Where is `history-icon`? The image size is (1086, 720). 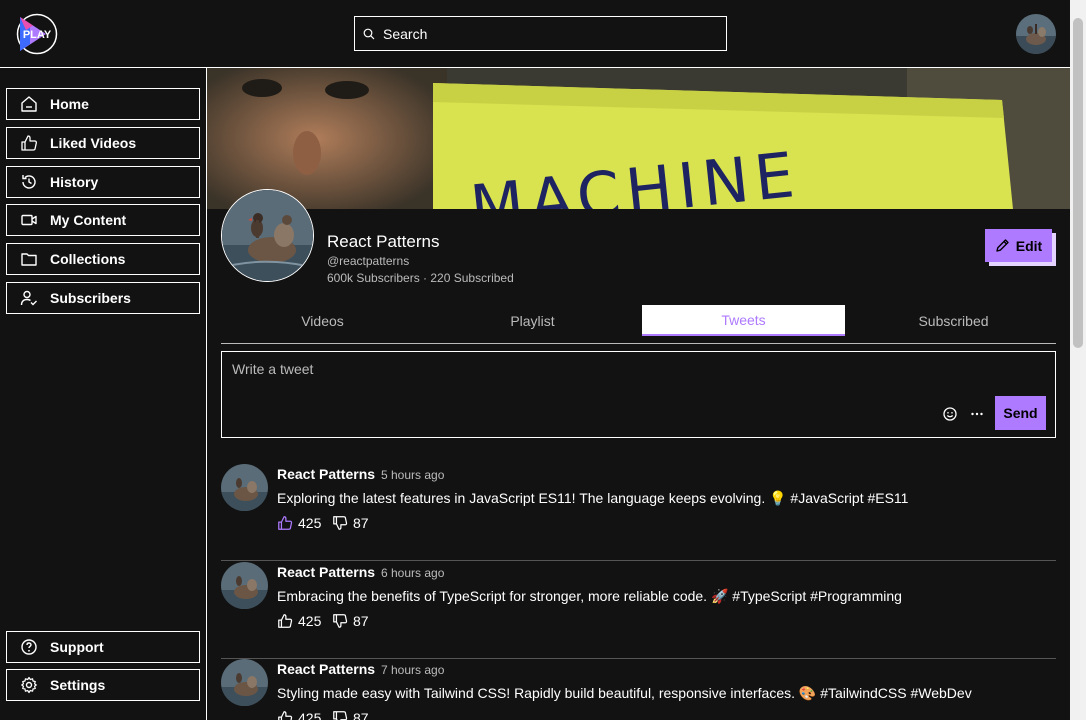 history-icon is located at coordinates (29, 182).